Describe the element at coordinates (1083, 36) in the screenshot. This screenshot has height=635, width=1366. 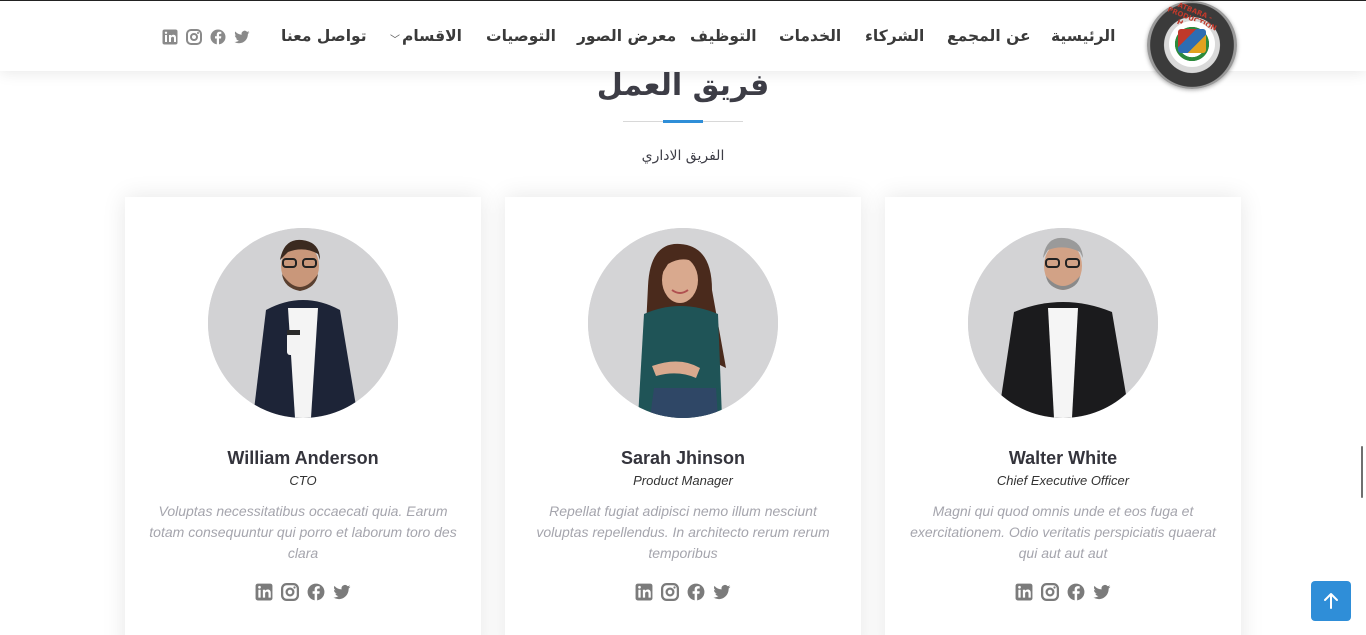
I see `nav-home: الرئيسية` at that location.